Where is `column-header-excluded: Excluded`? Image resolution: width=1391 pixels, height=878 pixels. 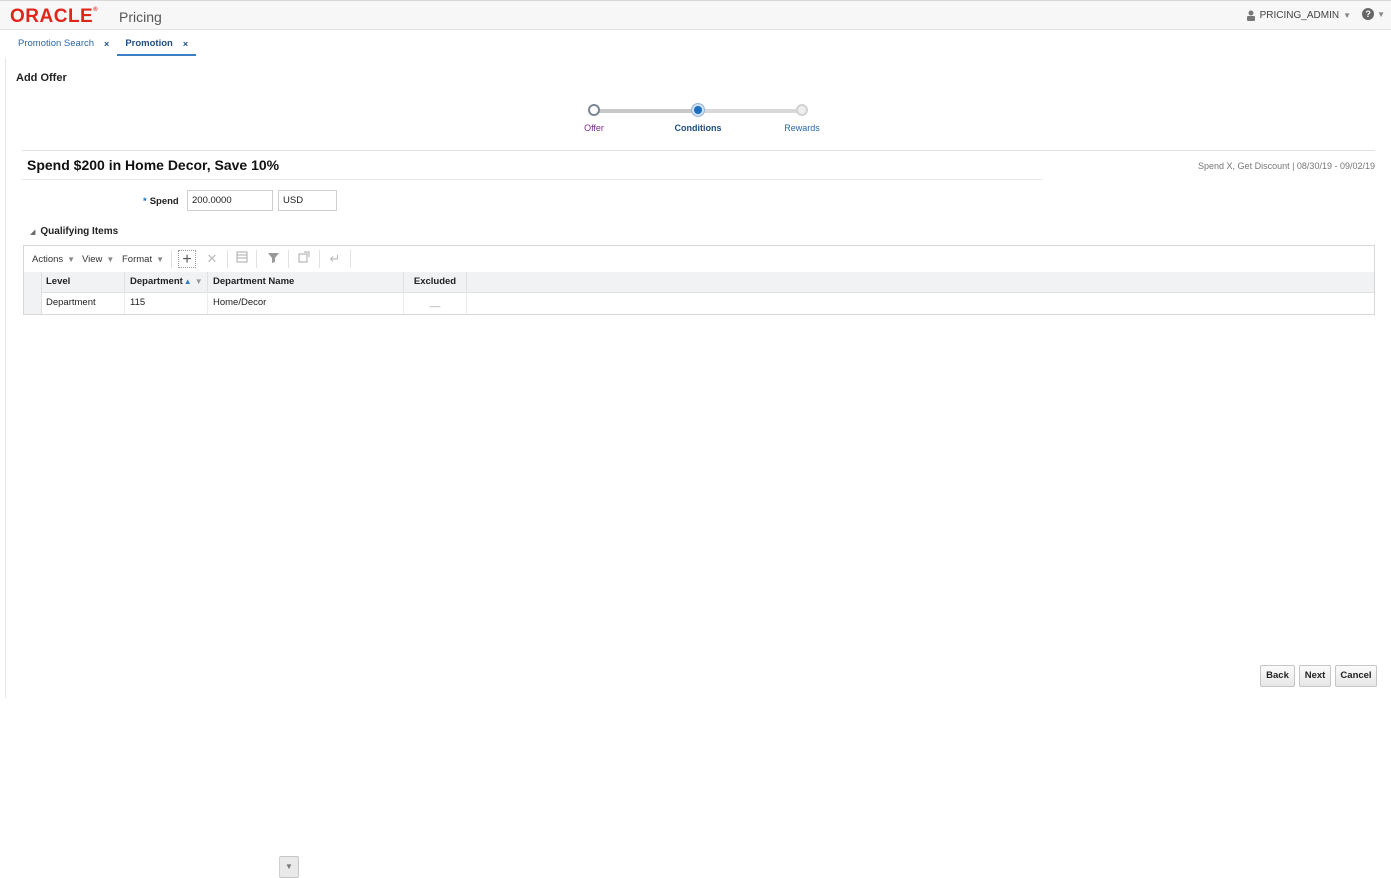
column-header-excluded: Excluded is located at coordinates (435, 282).